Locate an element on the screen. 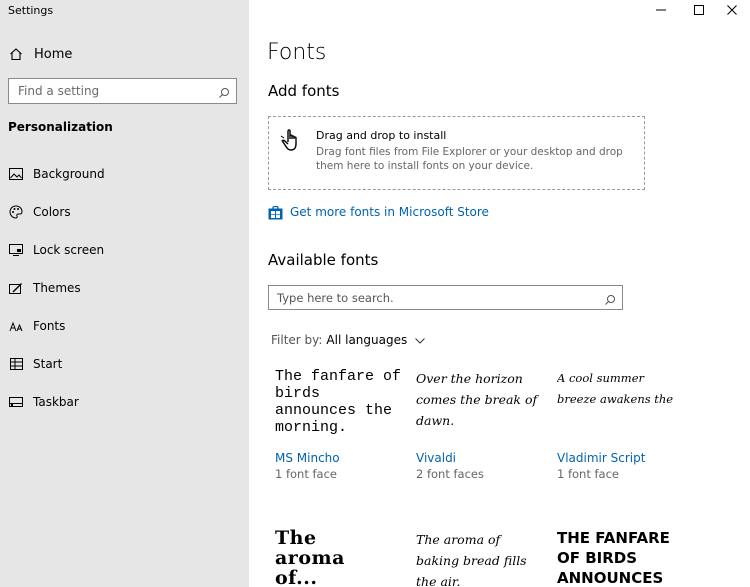  close-icon is located at coordinates (732, 10).